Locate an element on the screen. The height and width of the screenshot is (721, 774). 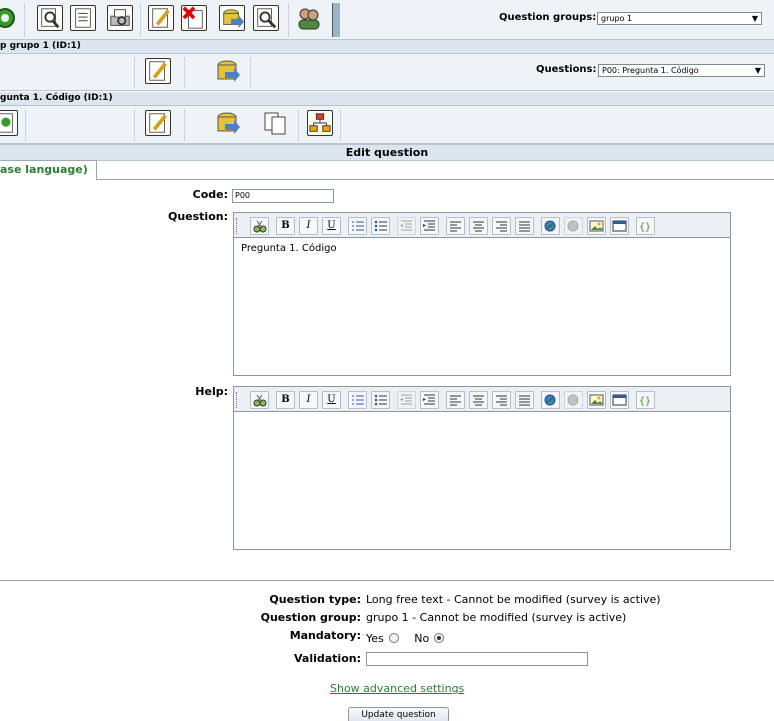
questions-label: Questions: is located at coordinates (566, 69).